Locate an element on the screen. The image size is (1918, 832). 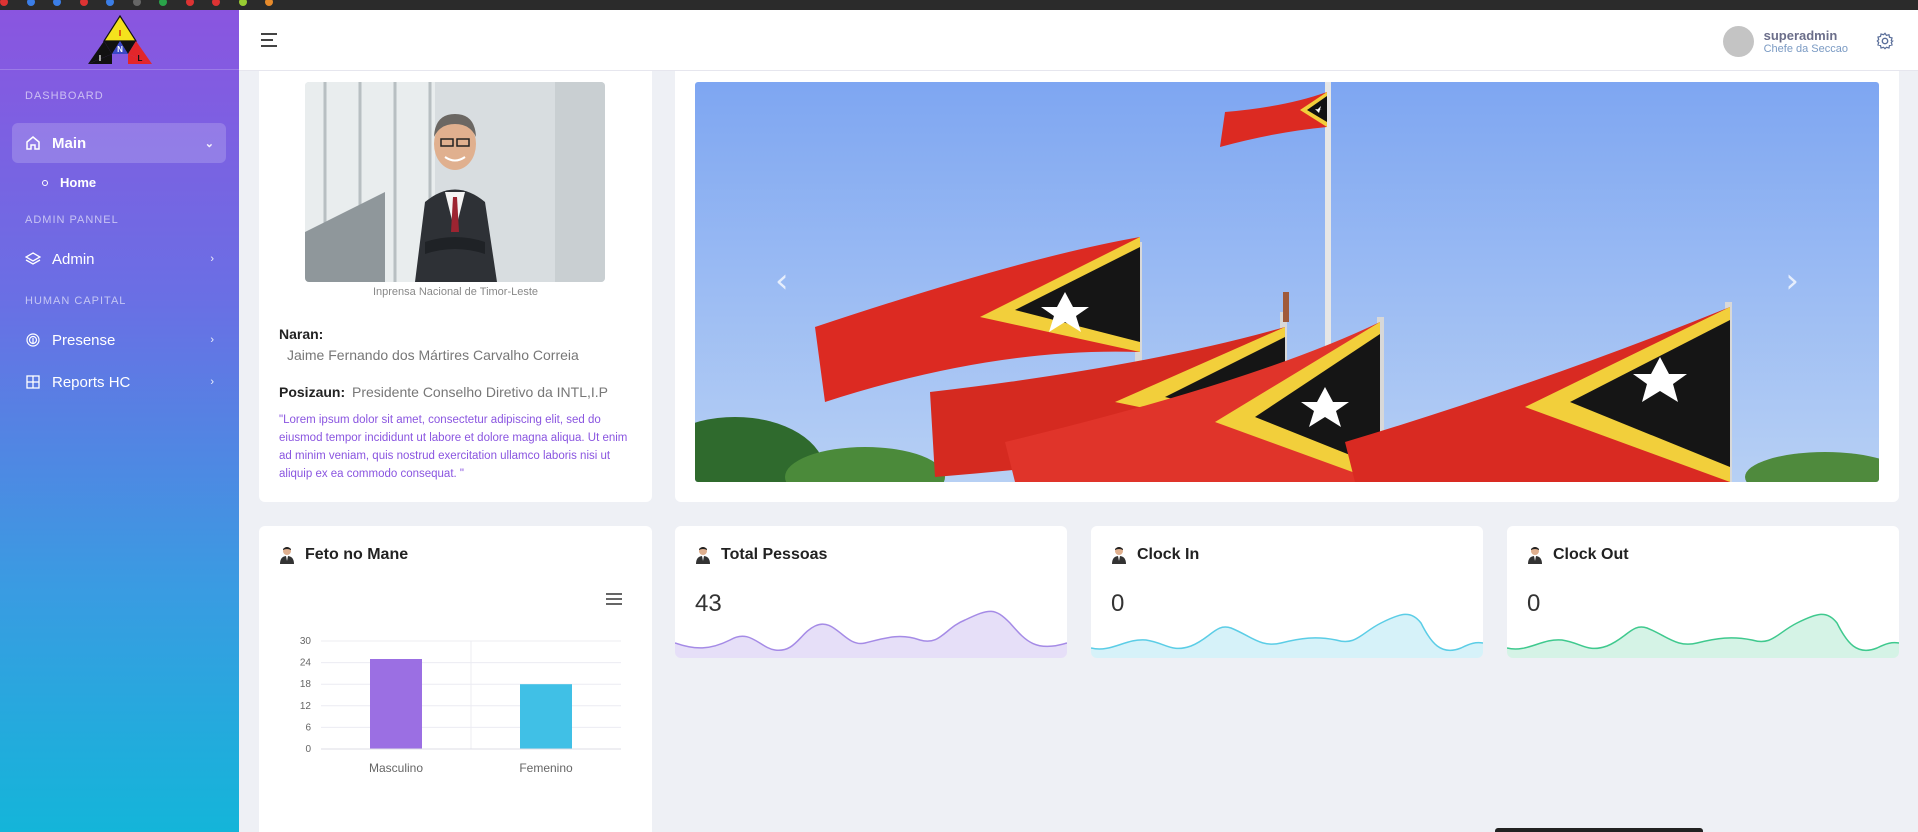
sidebar-item-reports-hc: Reports HC › is located at coordinates (119, 382).